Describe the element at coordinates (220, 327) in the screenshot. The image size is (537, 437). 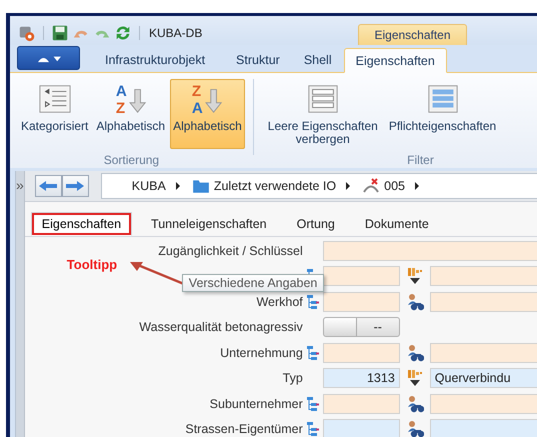
I see `field-label: Wasserqualität betonagressiv` at that location.